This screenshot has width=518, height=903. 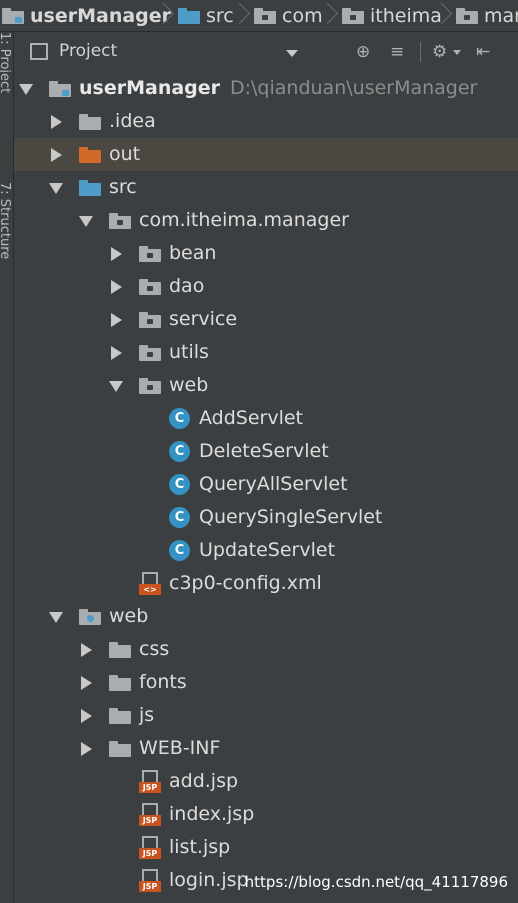 I want to click on structure-tool-tab: 7: Structure, so click(x=6, y=252).